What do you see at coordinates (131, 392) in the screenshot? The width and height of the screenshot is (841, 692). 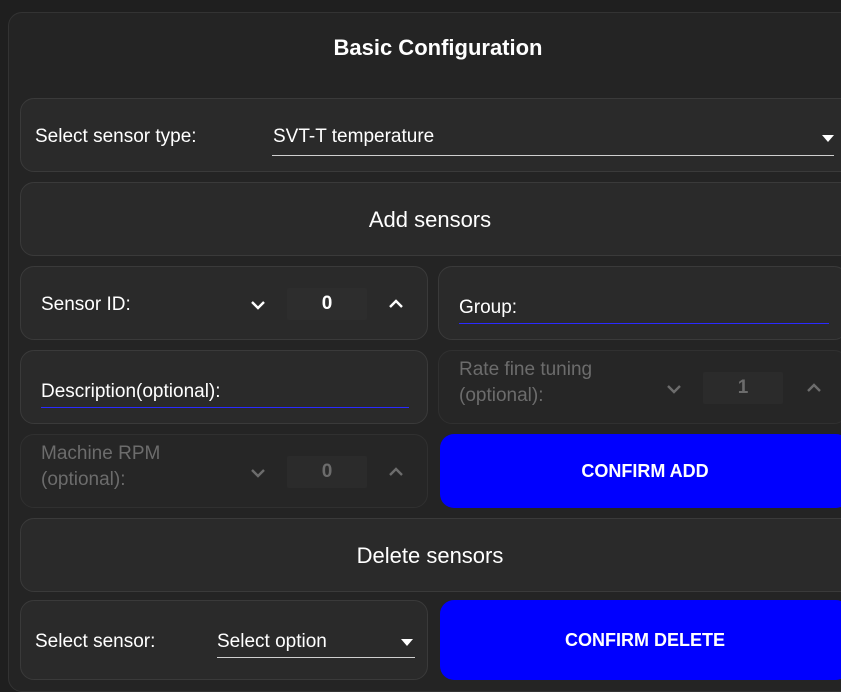 I see `description-input: Description(optional):` at bounding box center [131, 392].